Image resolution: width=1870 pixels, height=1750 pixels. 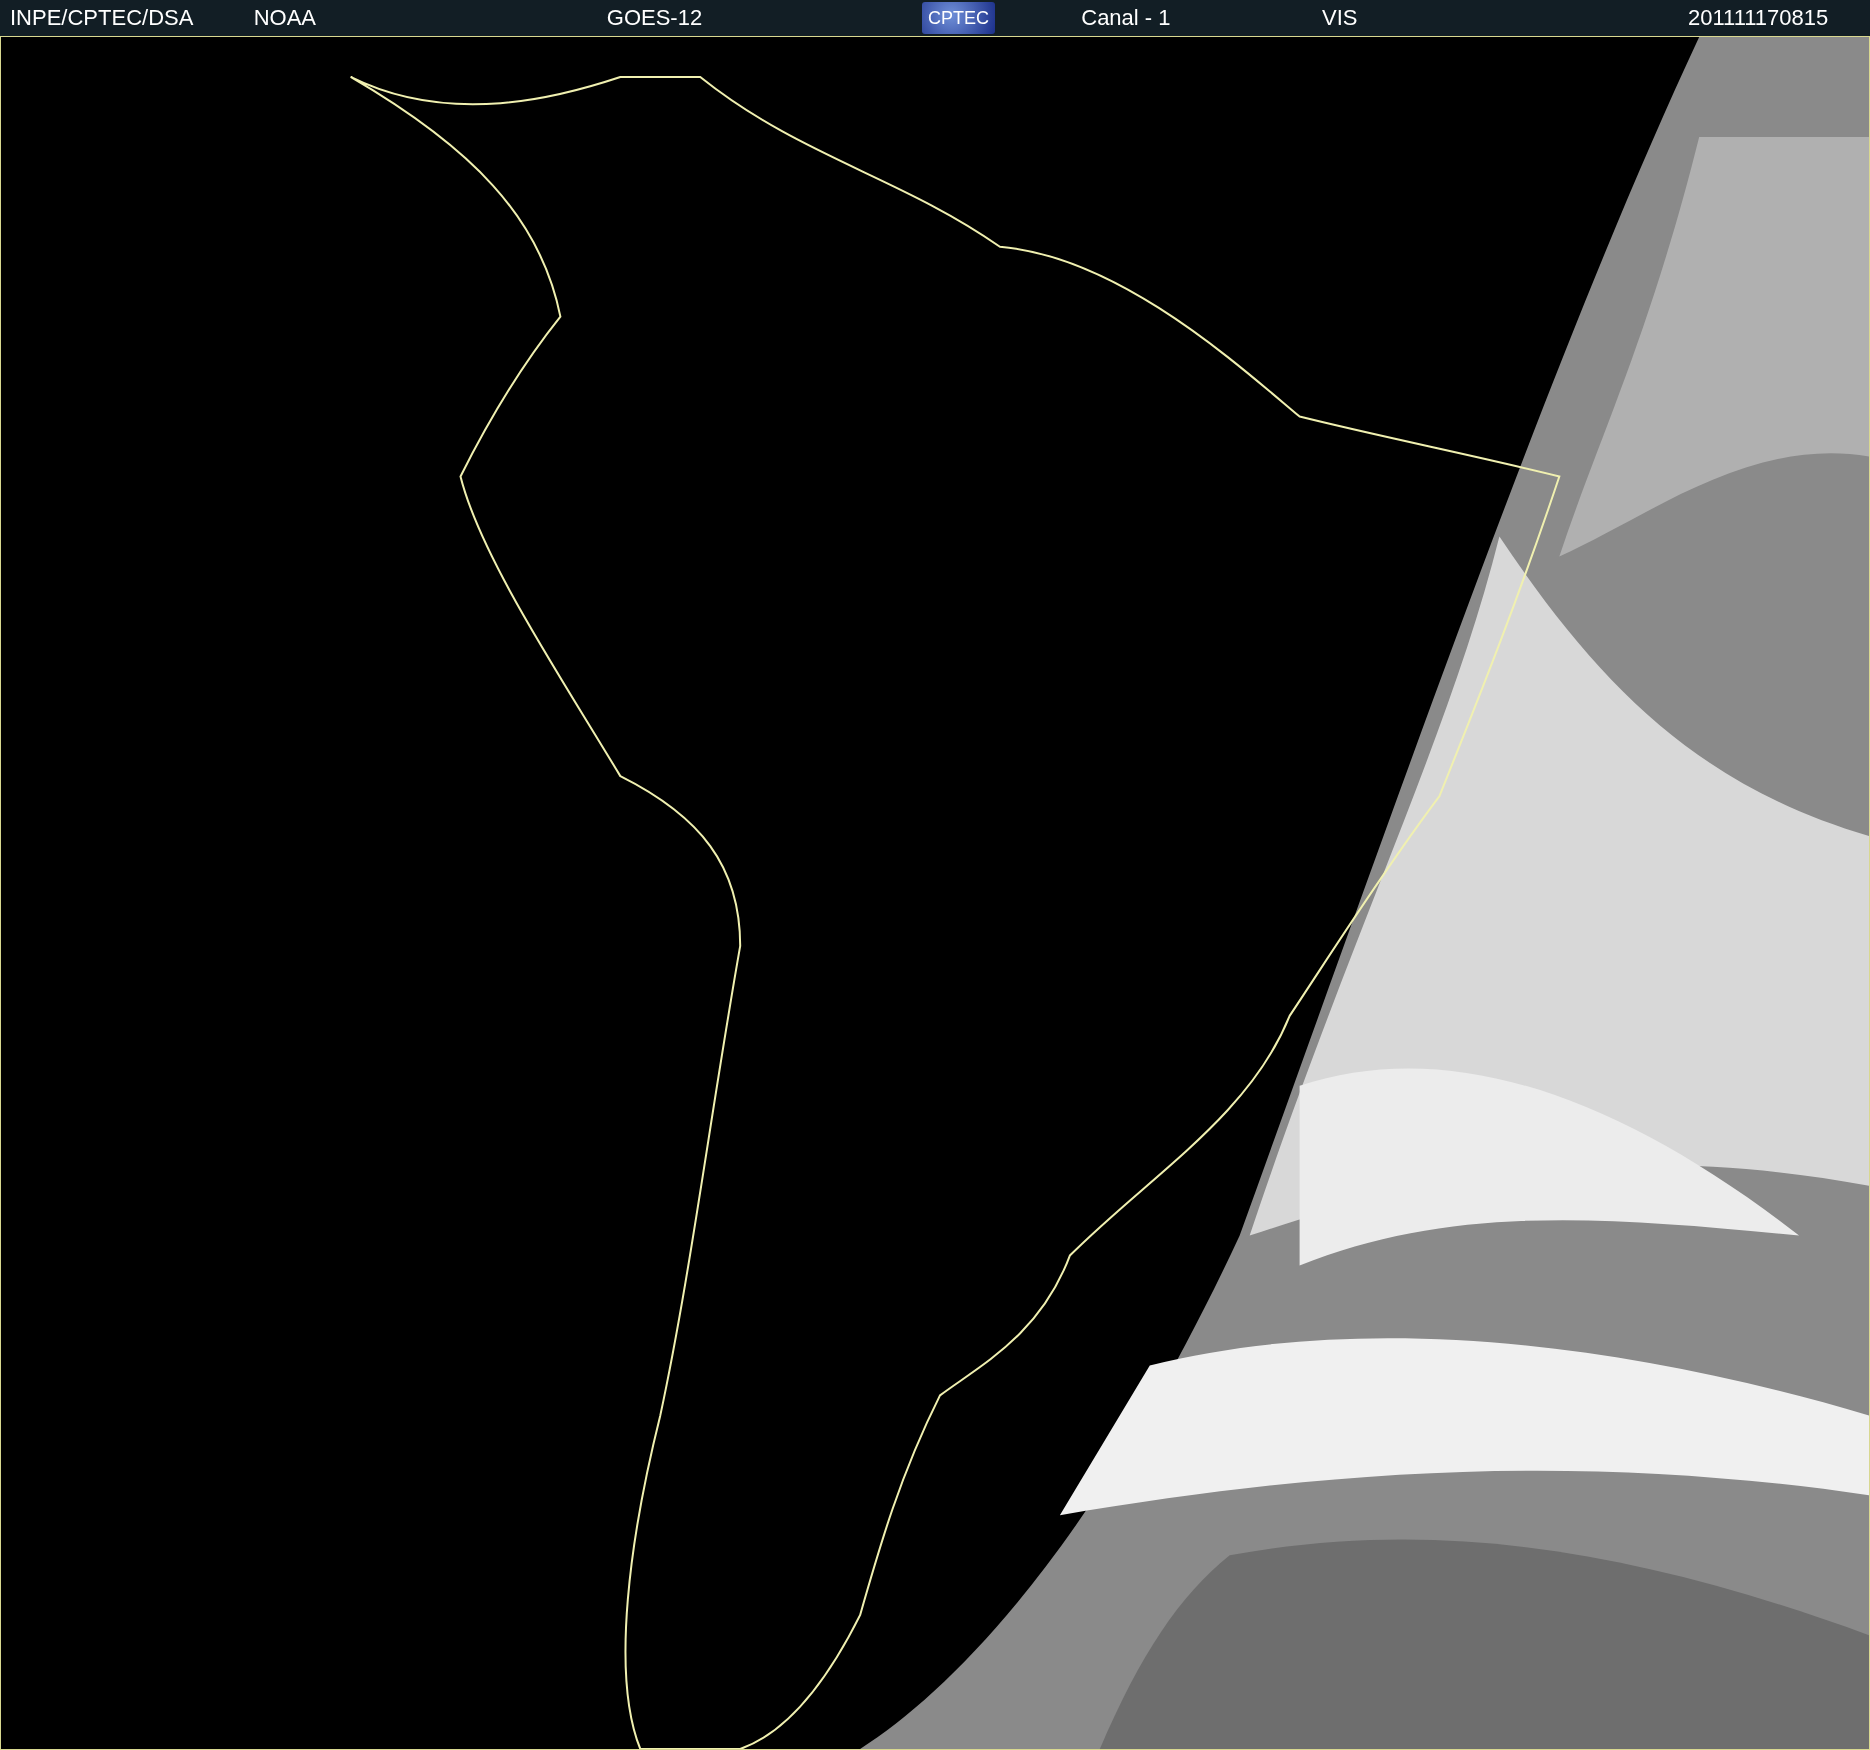 I want to click on logo: CPTEC, so click(x=959, y=18).